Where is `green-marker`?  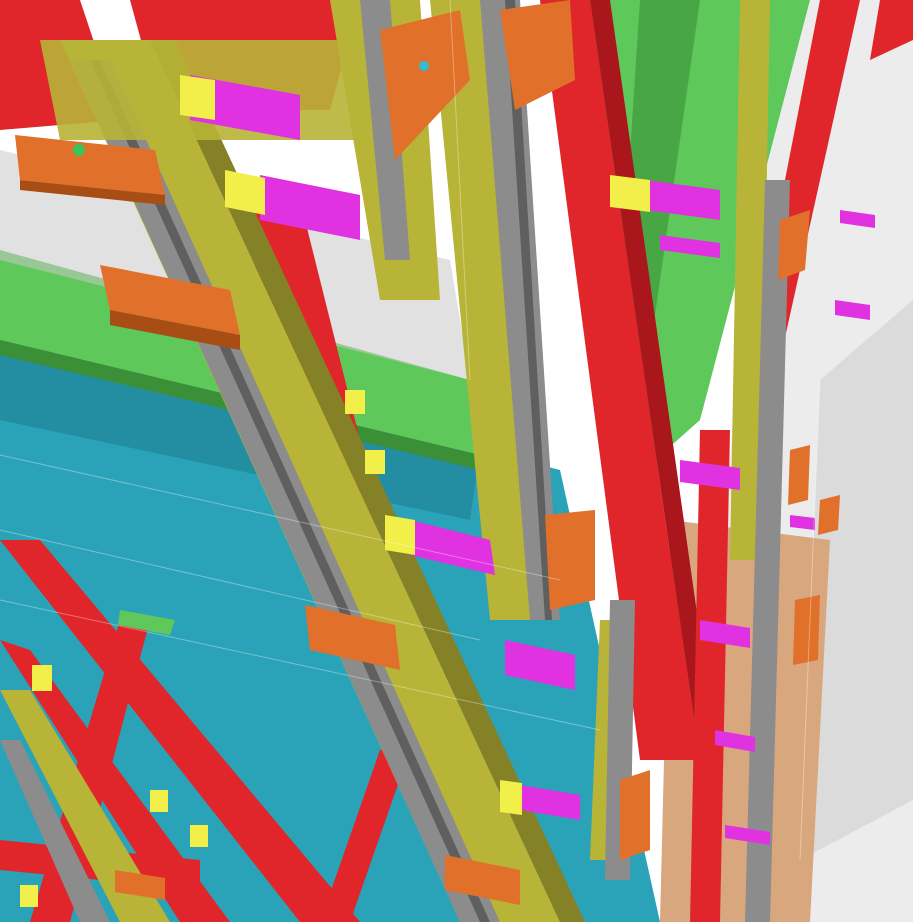 green-marker is located at coordinates (79, 150).